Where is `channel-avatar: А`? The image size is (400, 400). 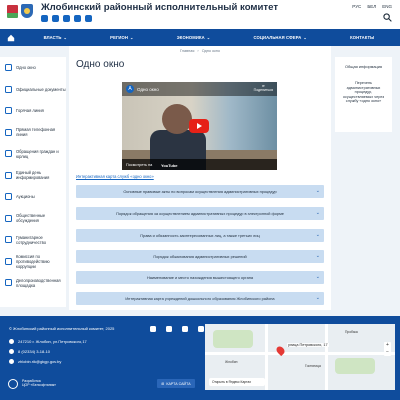
channel-avatar: А is located at coordinates (130, 89).